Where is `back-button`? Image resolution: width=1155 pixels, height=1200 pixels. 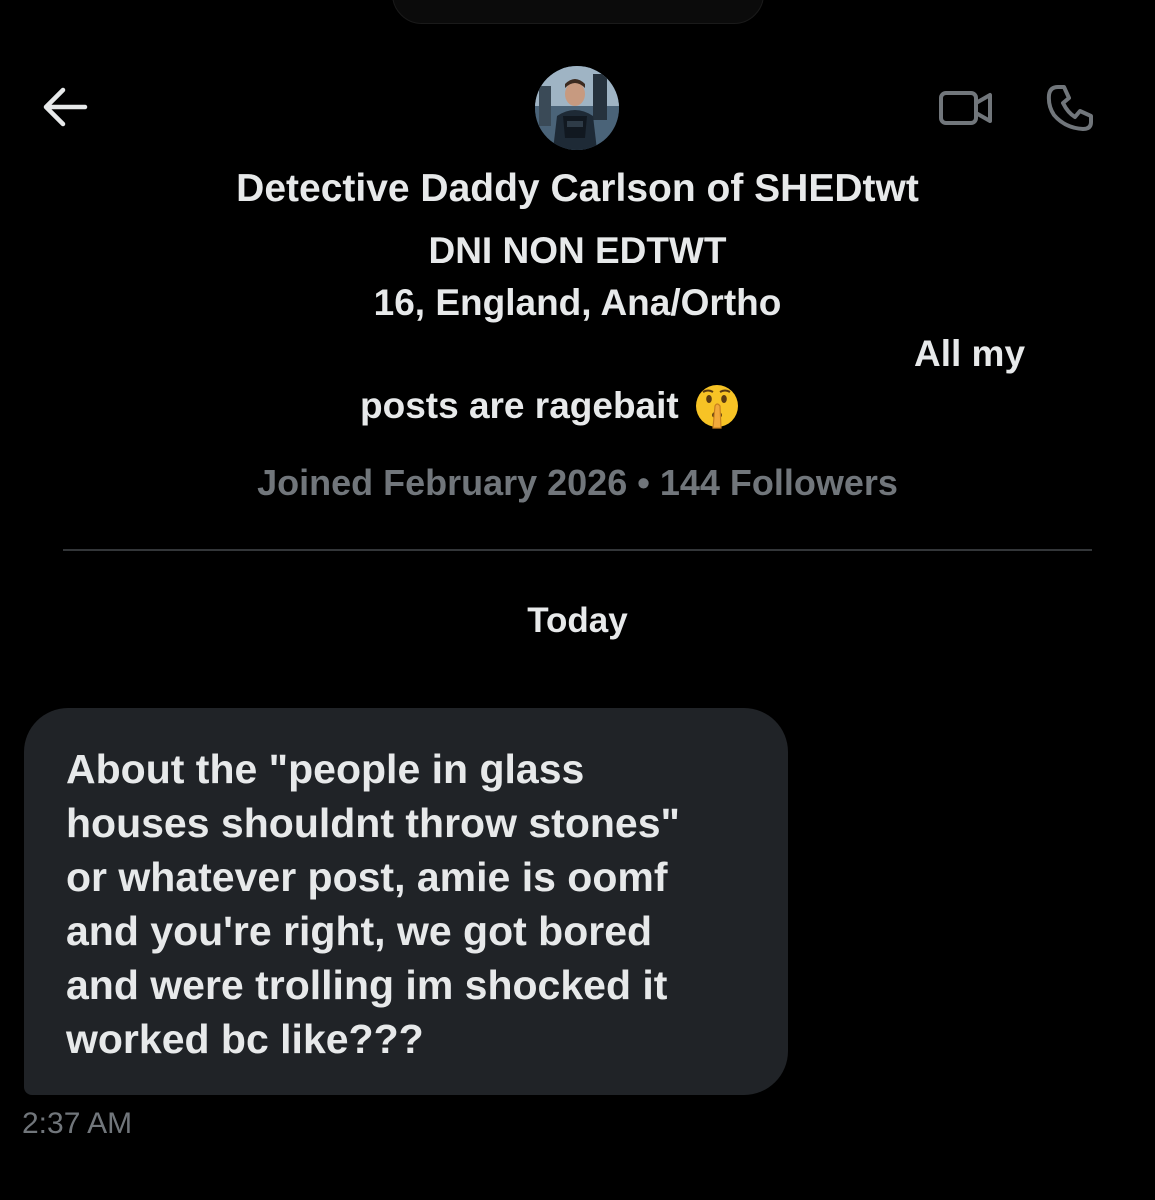 back-button is located at coordinates (64, 107).